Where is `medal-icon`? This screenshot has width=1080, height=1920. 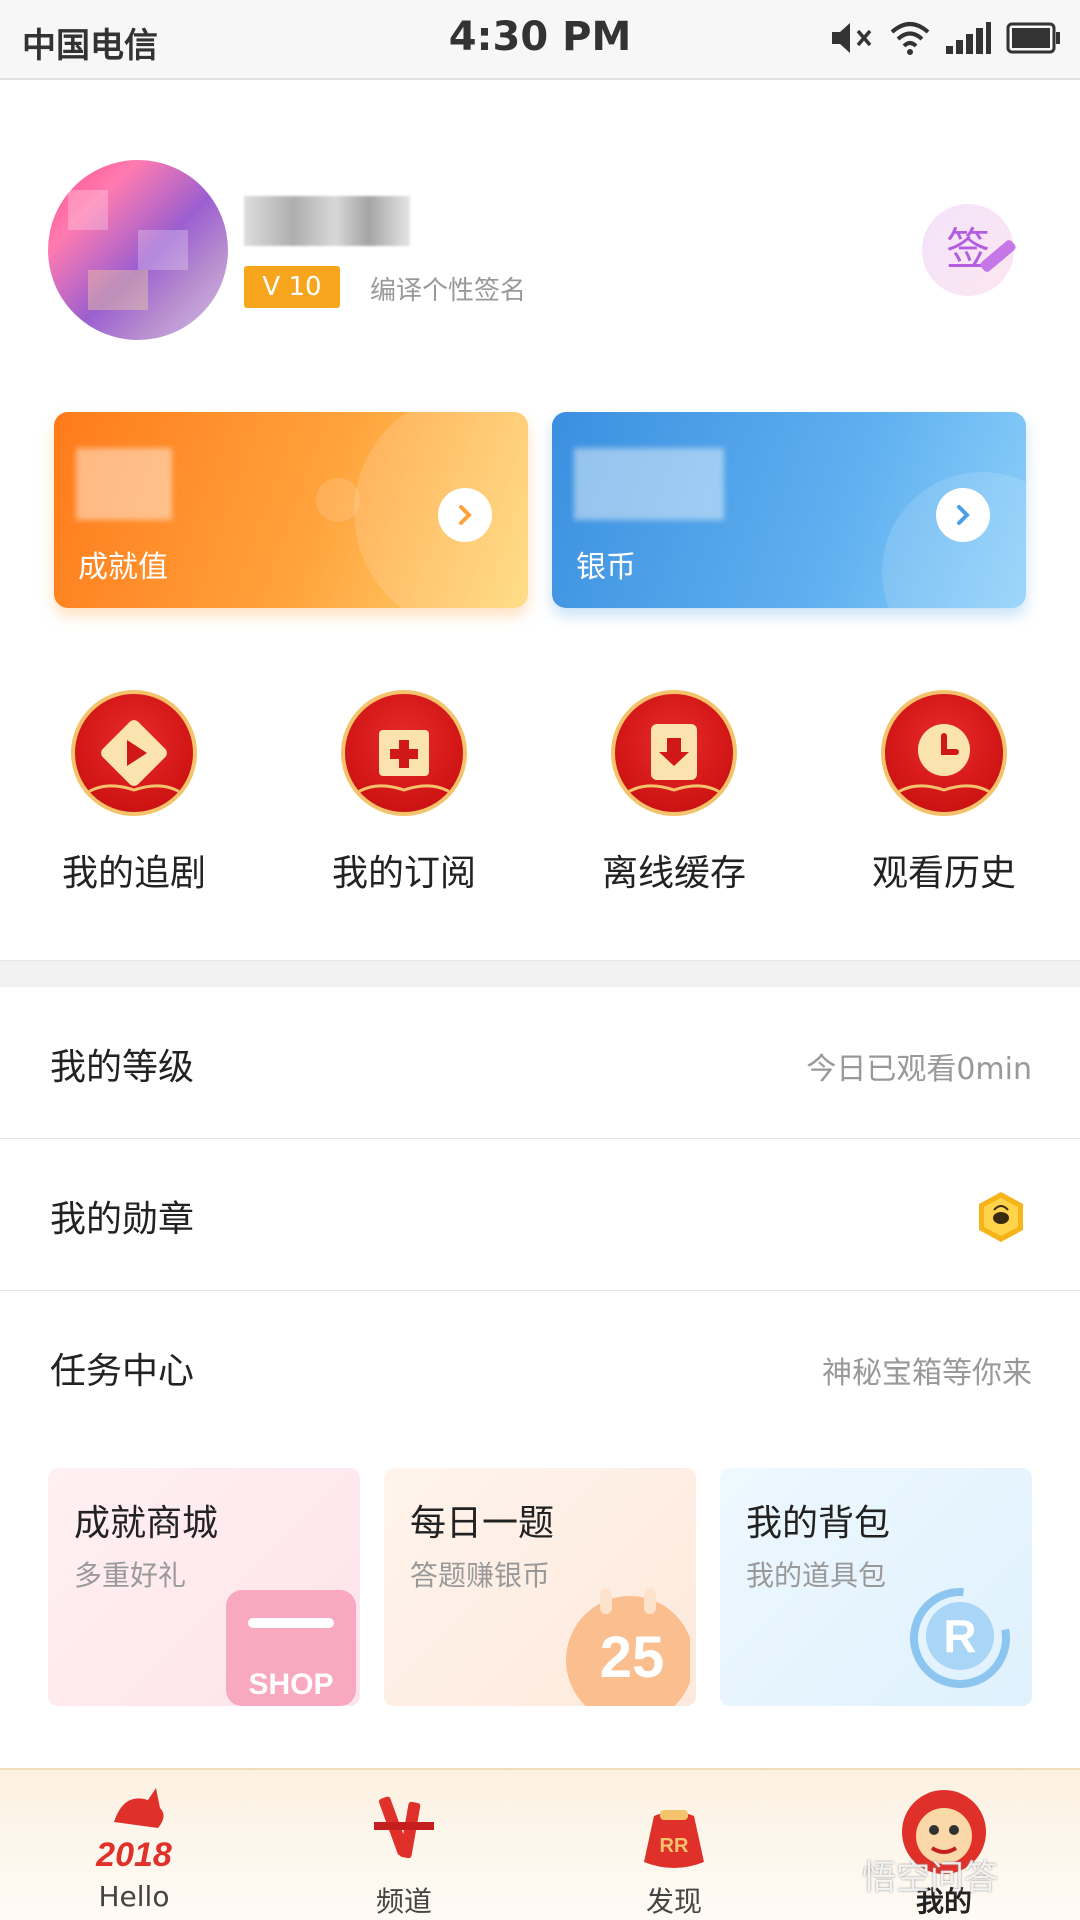 medal-icon is located at coordinates (1001, 1217).